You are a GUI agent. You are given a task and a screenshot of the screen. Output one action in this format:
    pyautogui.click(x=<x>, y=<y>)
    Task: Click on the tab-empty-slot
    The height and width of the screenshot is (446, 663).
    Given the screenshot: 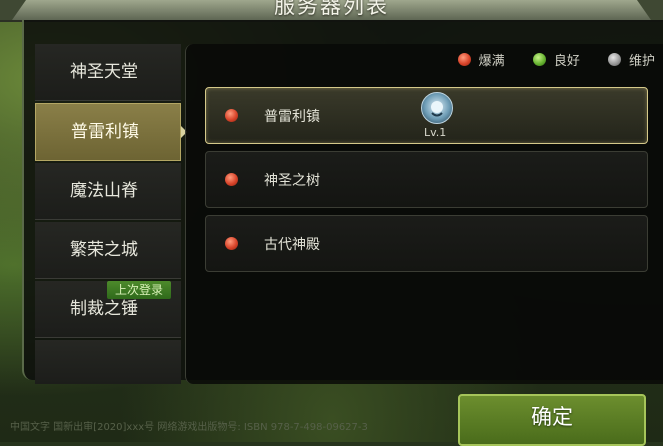 What is the action you would take?
    pyautogui.click(x=108, y=362)
    